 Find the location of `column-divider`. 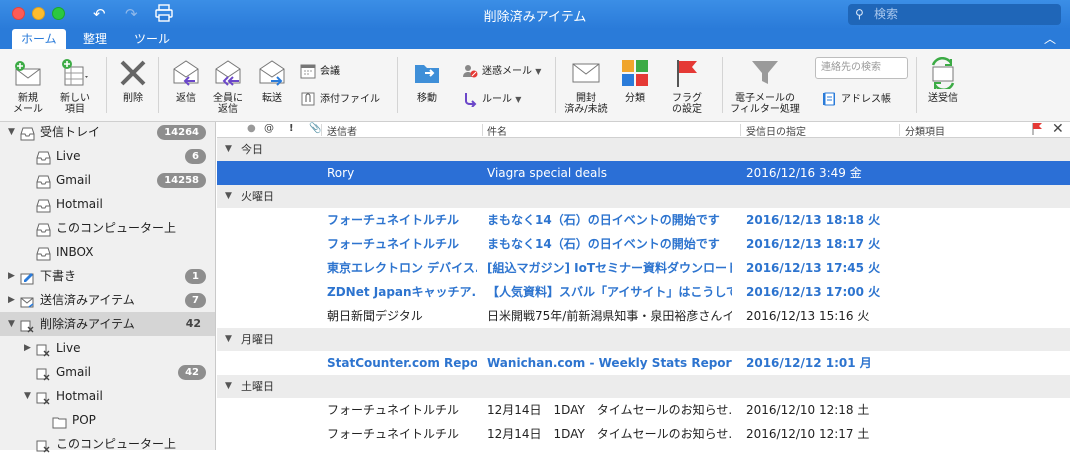

column-divider is located at coordinates (482, 130).